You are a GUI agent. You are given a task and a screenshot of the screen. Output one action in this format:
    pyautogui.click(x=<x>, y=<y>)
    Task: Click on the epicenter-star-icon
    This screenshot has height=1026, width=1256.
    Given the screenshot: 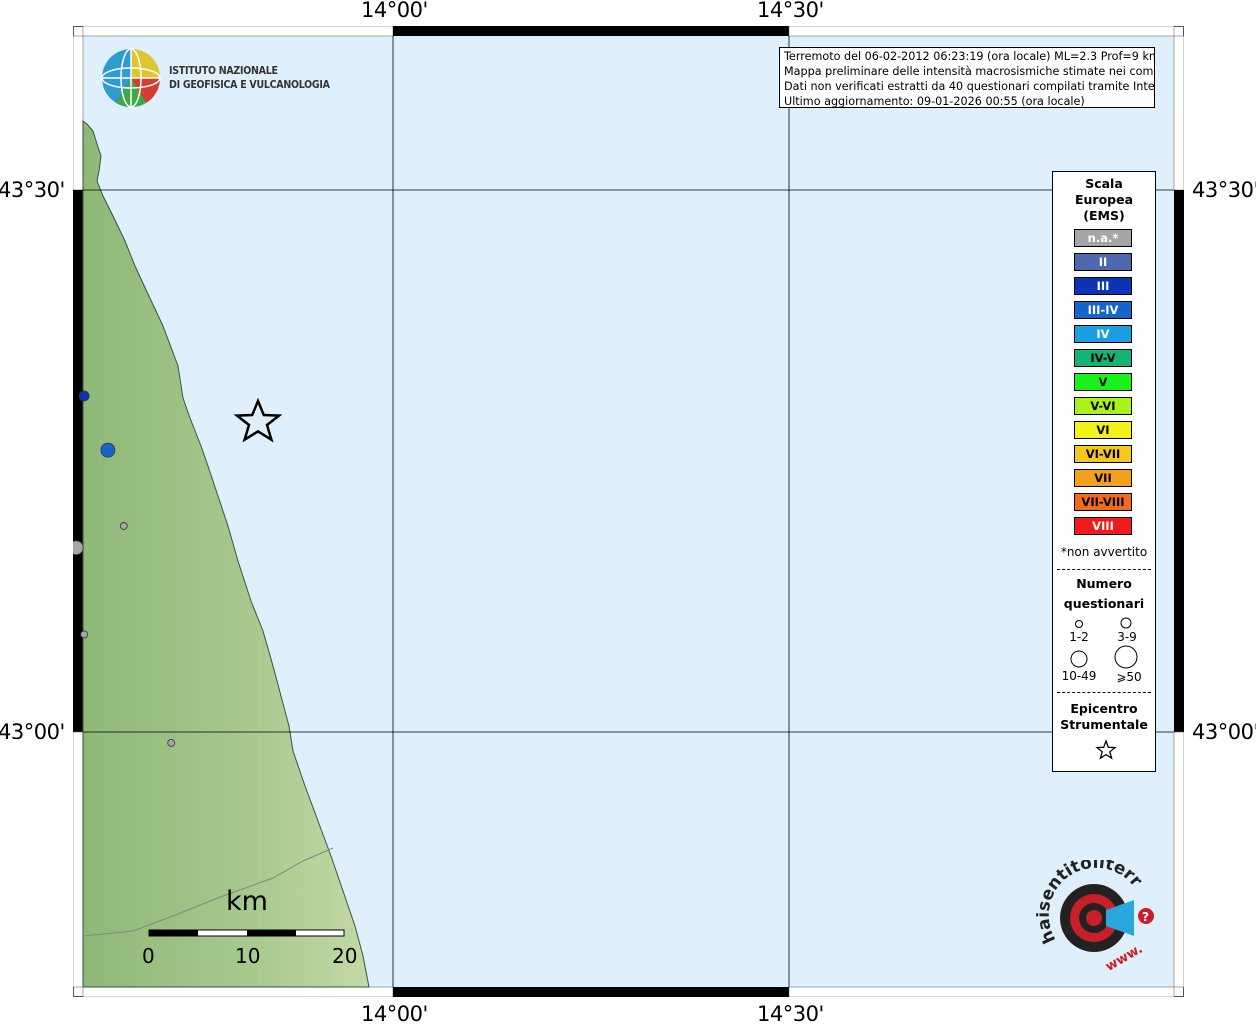 What is the action you would take?
    pyautogui.click(x=1106, y=749)
    